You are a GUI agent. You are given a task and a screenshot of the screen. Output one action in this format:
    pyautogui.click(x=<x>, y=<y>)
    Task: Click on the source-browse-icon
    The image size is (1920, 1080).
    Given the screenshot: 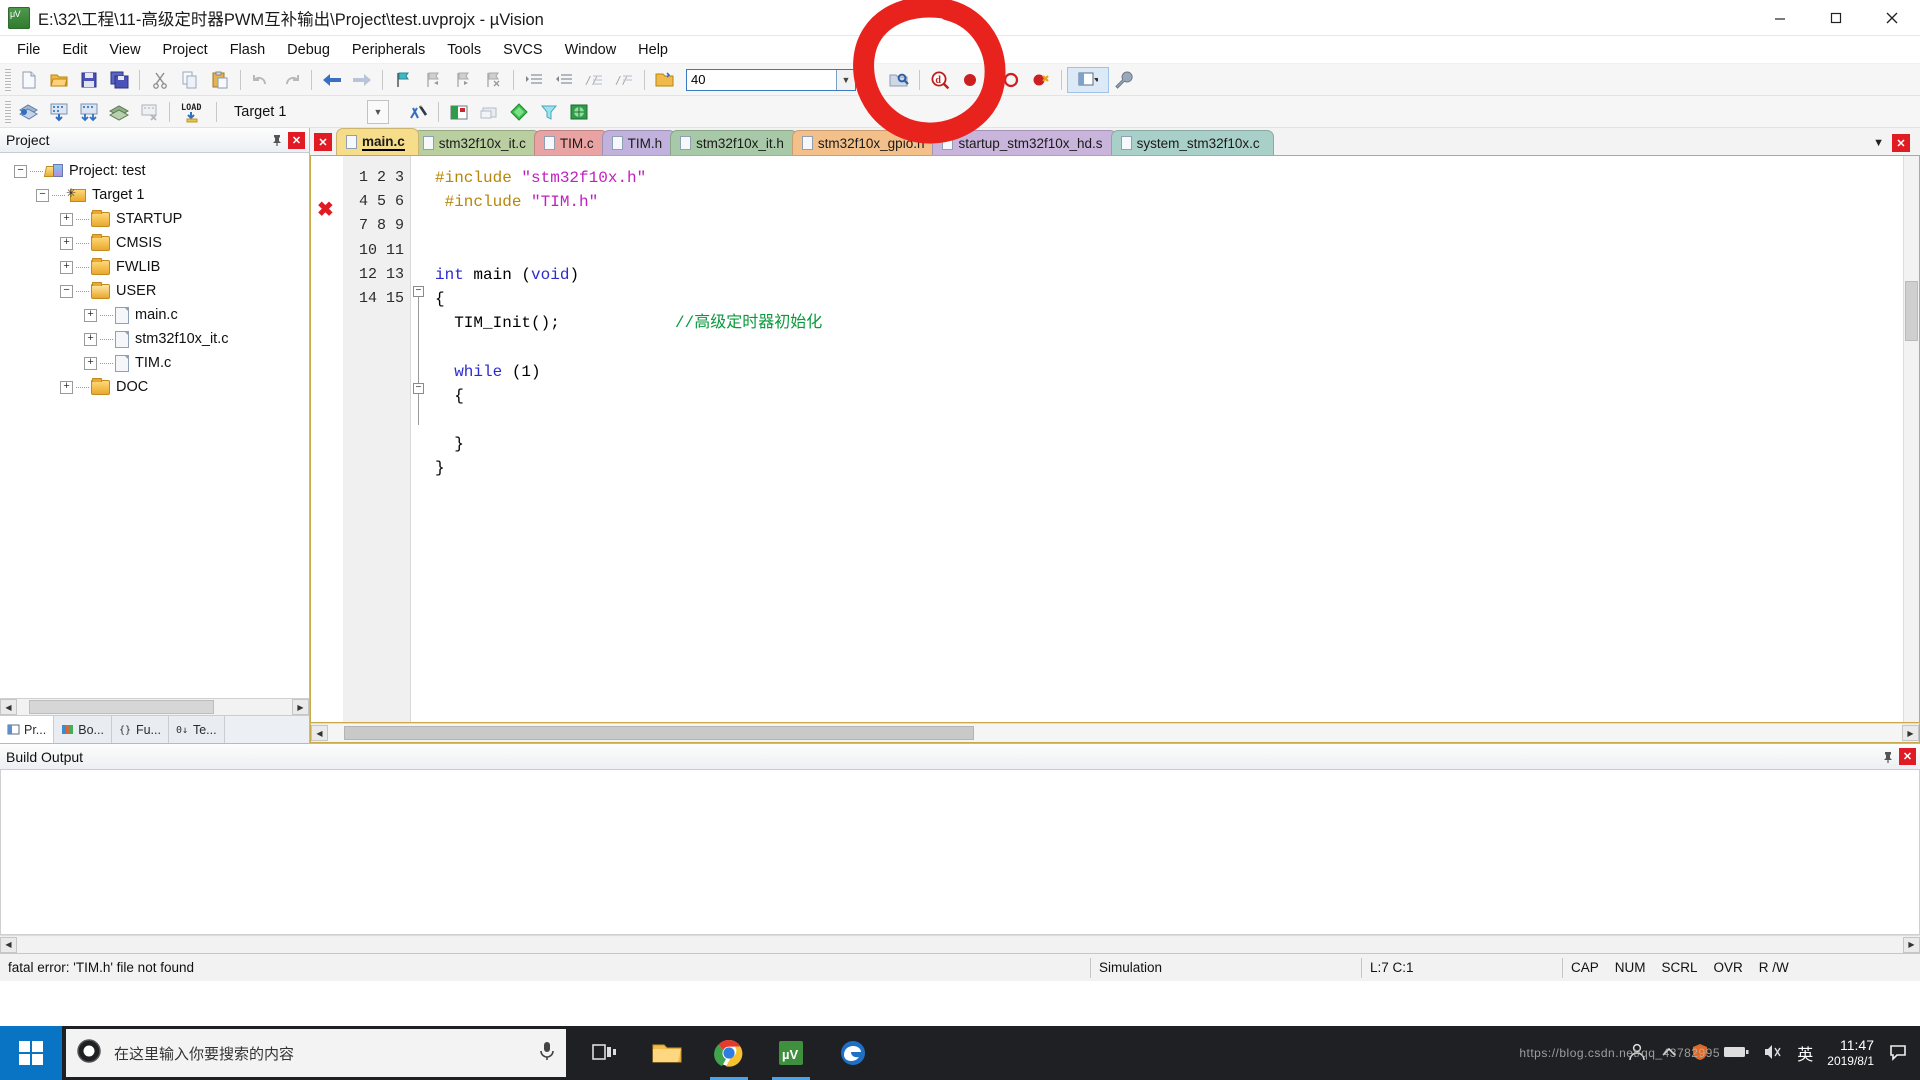 What is the action you would take?
    pyautogui.click(x=579, y=112)
    